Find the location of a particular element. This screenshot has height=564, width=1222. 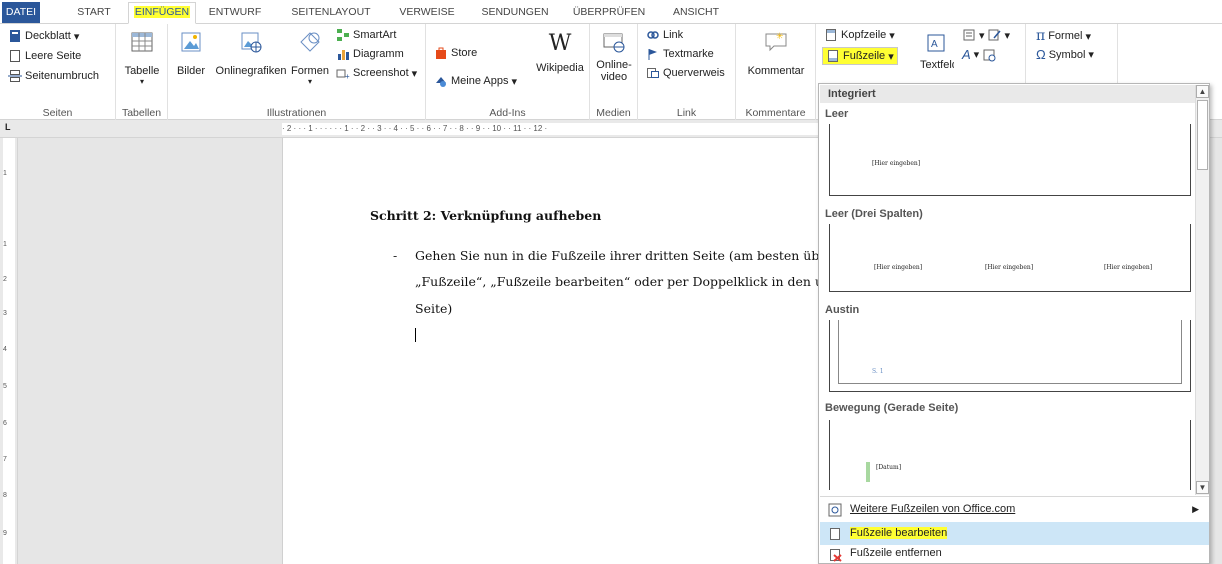

fusszeile-label: Fußzeile is located at coordinates (864, 56).